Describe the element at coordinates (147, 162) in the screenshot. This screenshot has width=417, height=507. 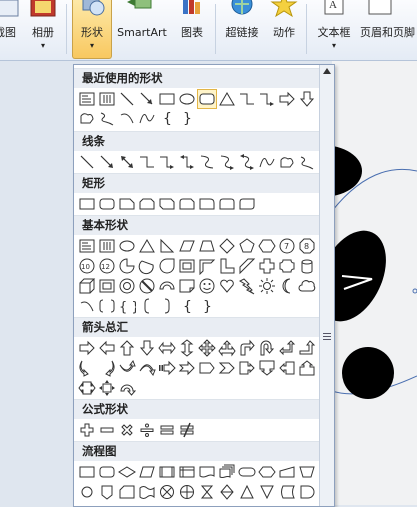
I see `elbow-connector-shape-icon` at that location.